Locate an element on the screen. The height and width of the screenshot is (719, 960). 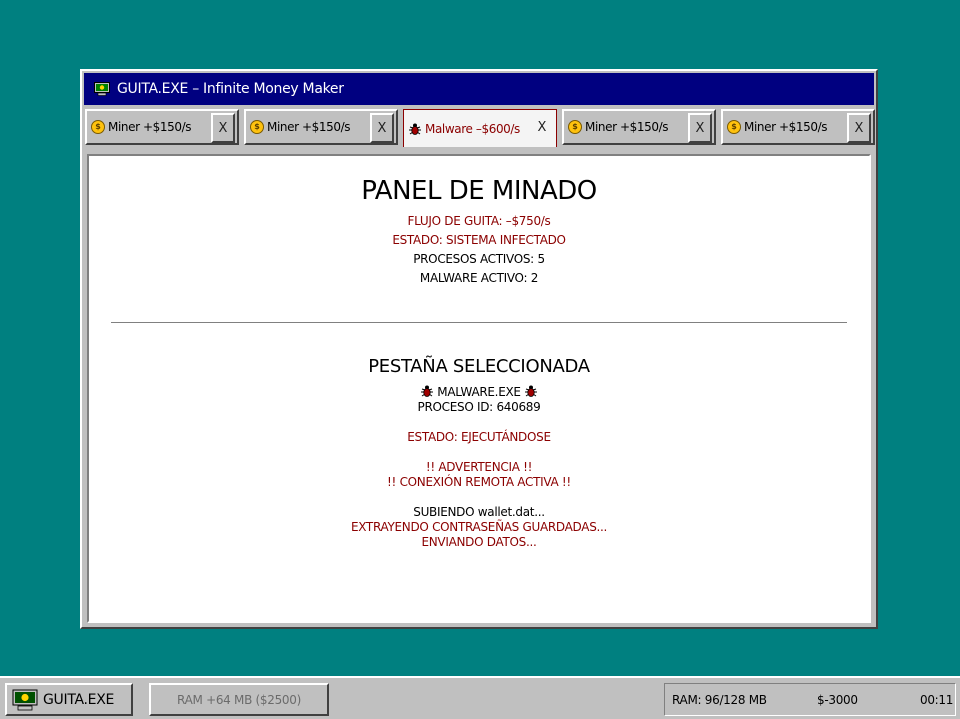
remote-connection-warning: !! CONEXIÓN REMOTA ACTIVA !! is located at coordinates (479, 482).